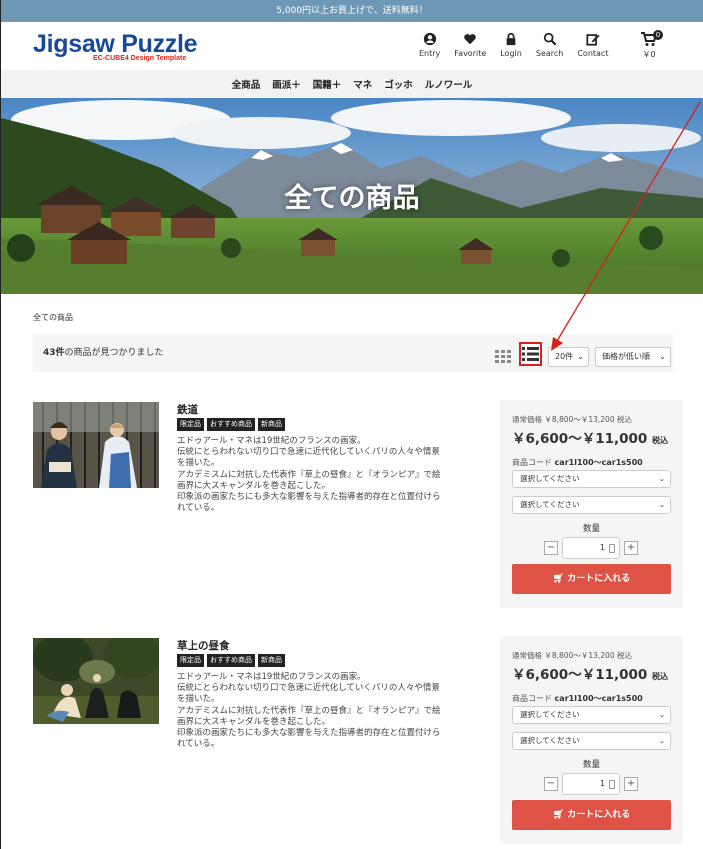 This screenshot has width=703, height=849. I want to click on product-name: 草上の昼食, so click(203, 645).